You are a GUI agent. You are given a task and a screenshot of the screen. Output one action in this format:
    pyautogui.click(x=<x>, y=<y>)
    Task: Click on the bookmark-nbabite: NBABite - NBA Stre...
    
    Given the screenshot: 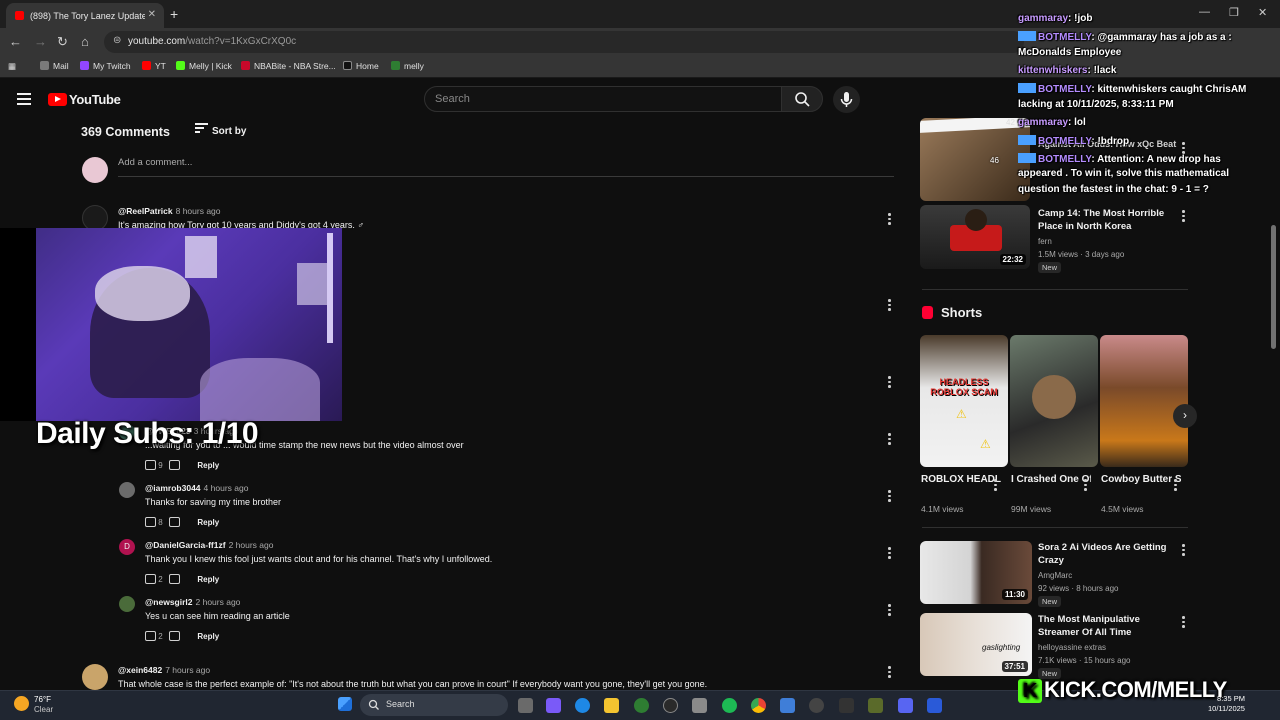 What is the action you would take?
    pyautogui.click(x=288, y=66)
    